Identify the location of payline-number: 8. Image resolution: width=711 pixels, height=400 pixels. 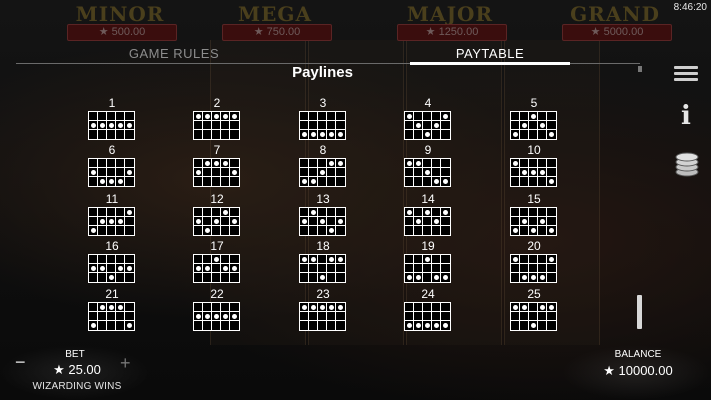
(323, 150).